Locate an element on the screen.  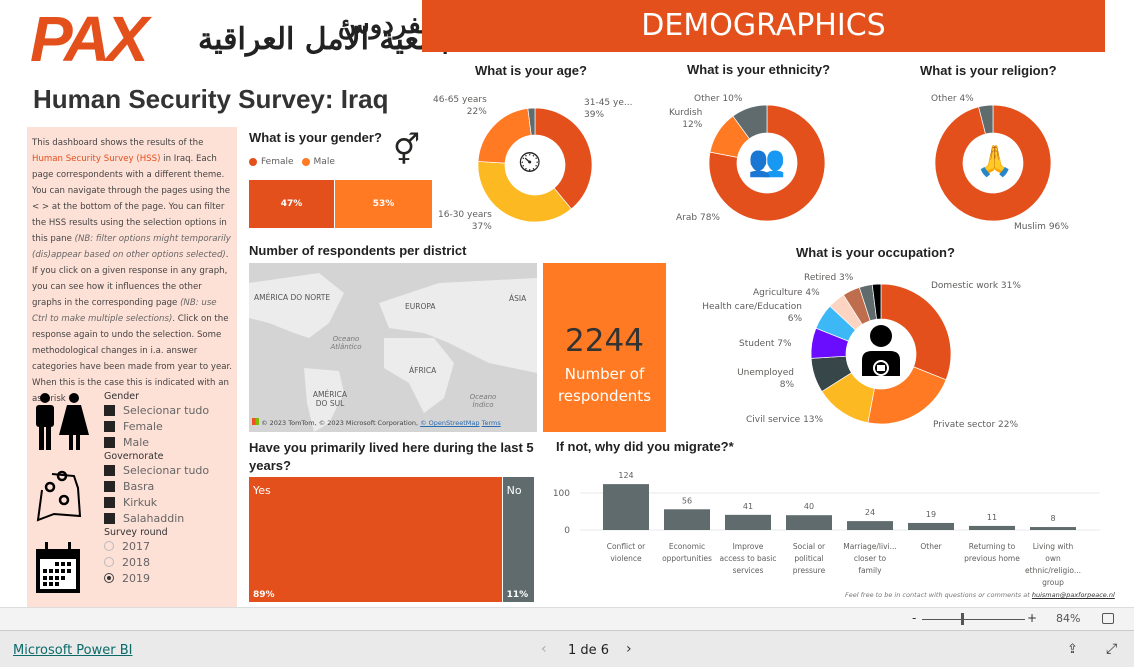
occupation-label: Private sector 22% is located at coordinates (976, 425).